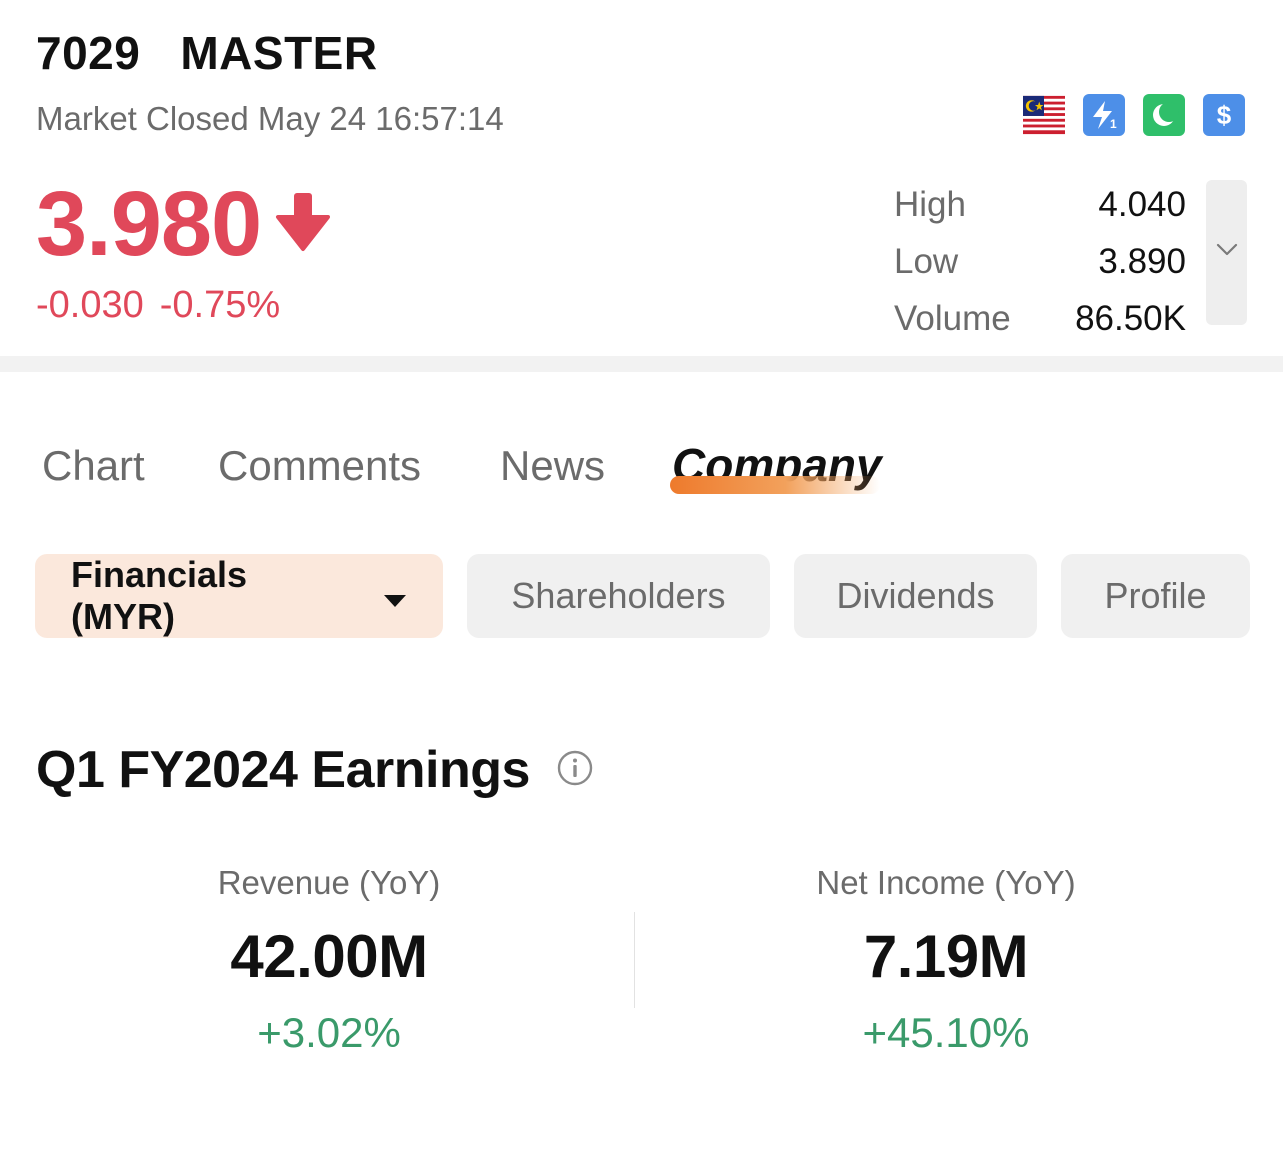 This screenshot has width=1283, height=1161. Describe the element at coordinates (641, 467) in the screenshot. I see `main-tabs: Chart Comments News Company` at that location.